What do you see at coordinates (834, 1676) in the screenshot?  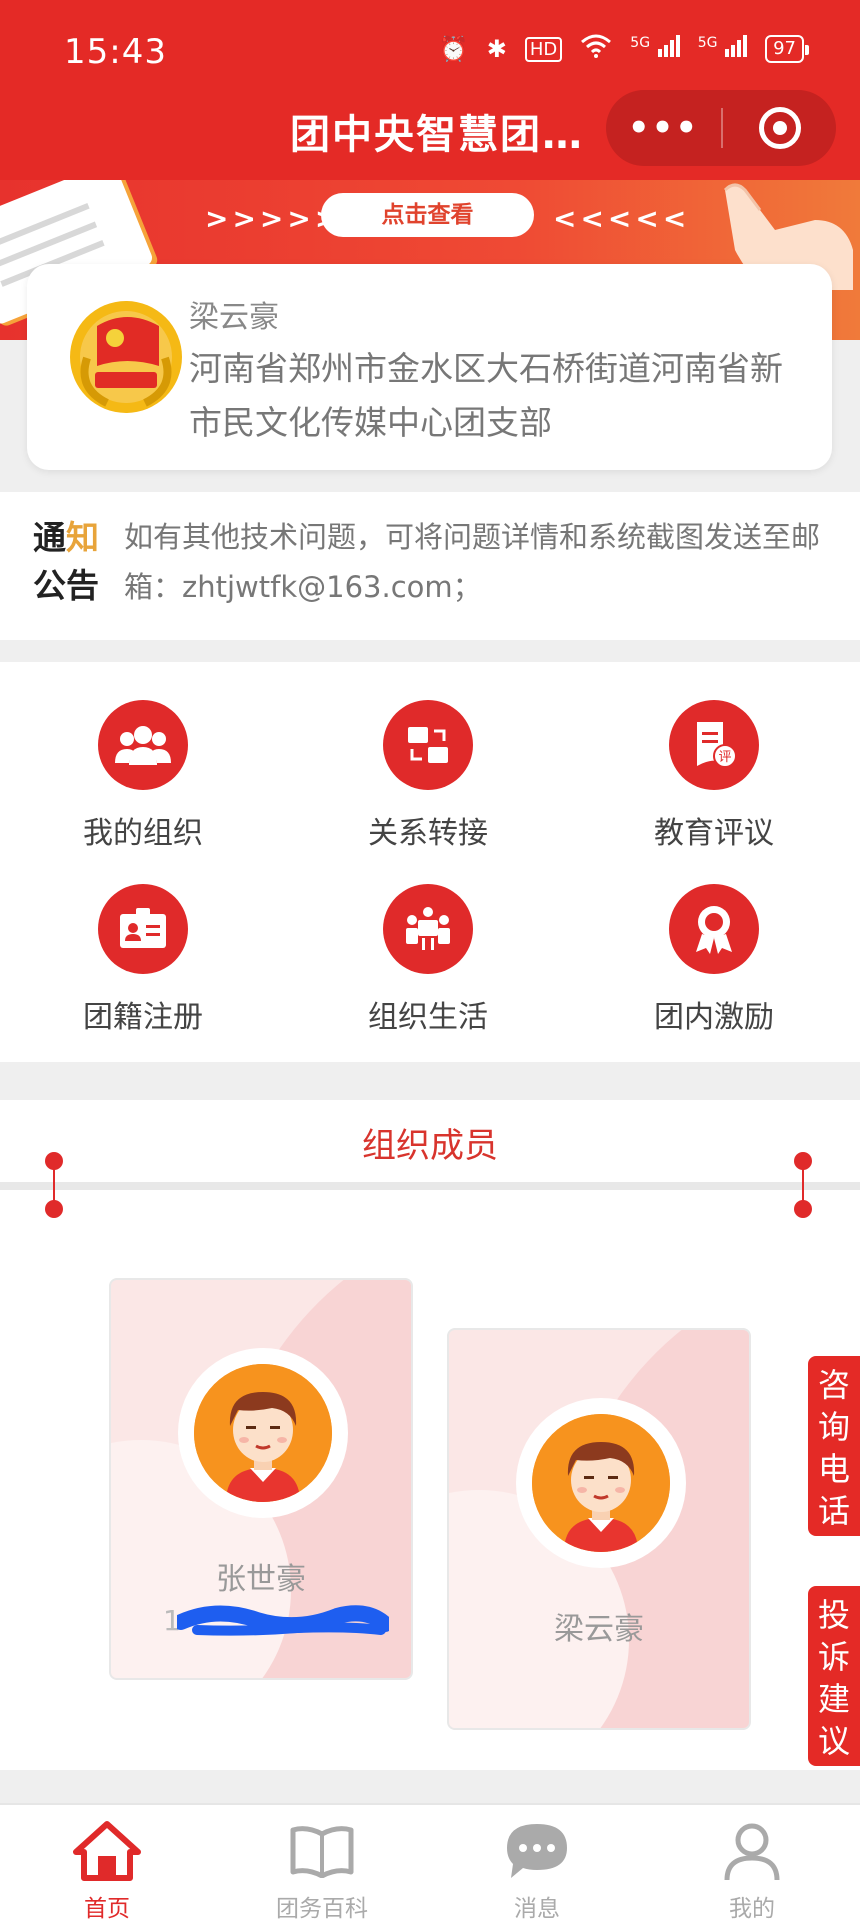 I see `complaint-tab: 投诉建议` at bounding box center [834, 1676].